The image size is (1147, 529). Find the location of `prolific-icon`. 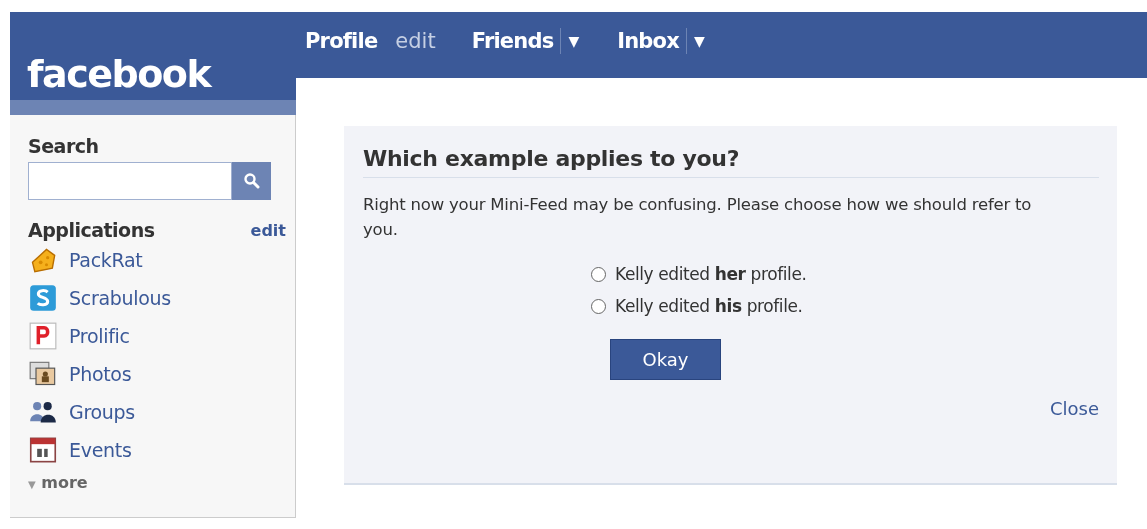

prolific-icon is located at coordinates (43, 336).